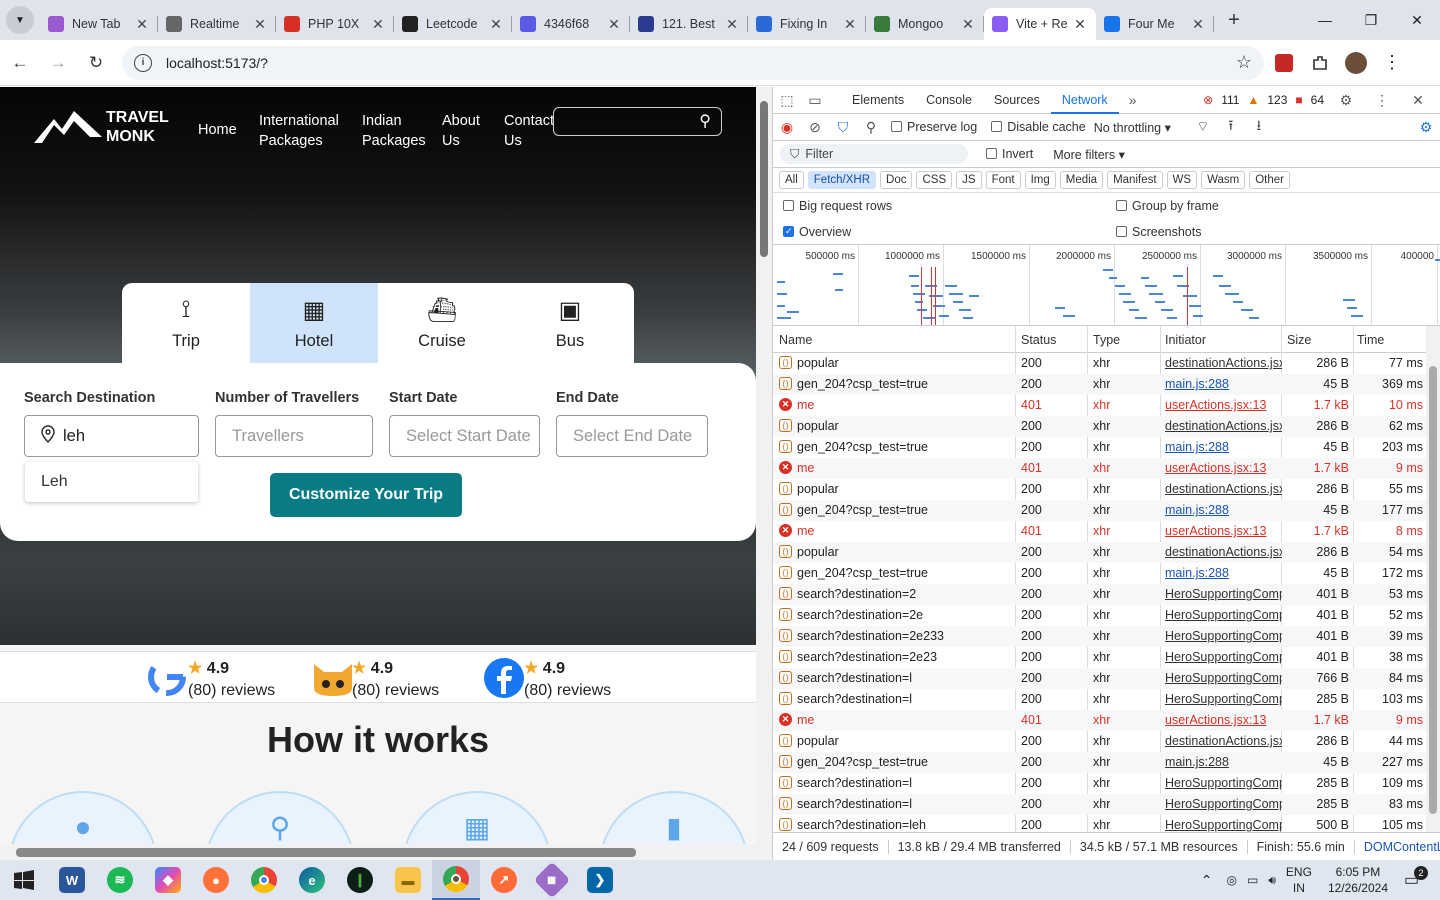  Describe the element at coordinates (837, 206) in the screenshot. I see `big-rows-checkbox: Big request rows` at that location.